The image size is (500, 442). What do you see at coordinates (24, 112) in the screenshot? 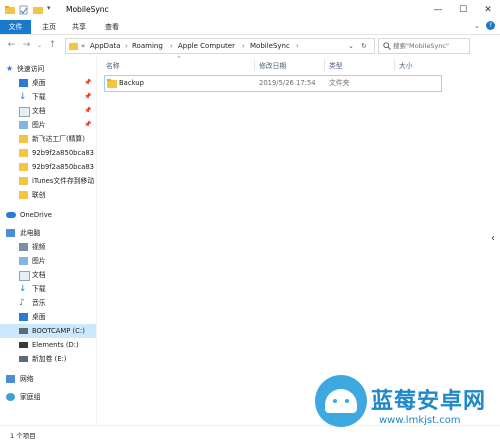
I see `document-icon` at bounding box center [24, 112].